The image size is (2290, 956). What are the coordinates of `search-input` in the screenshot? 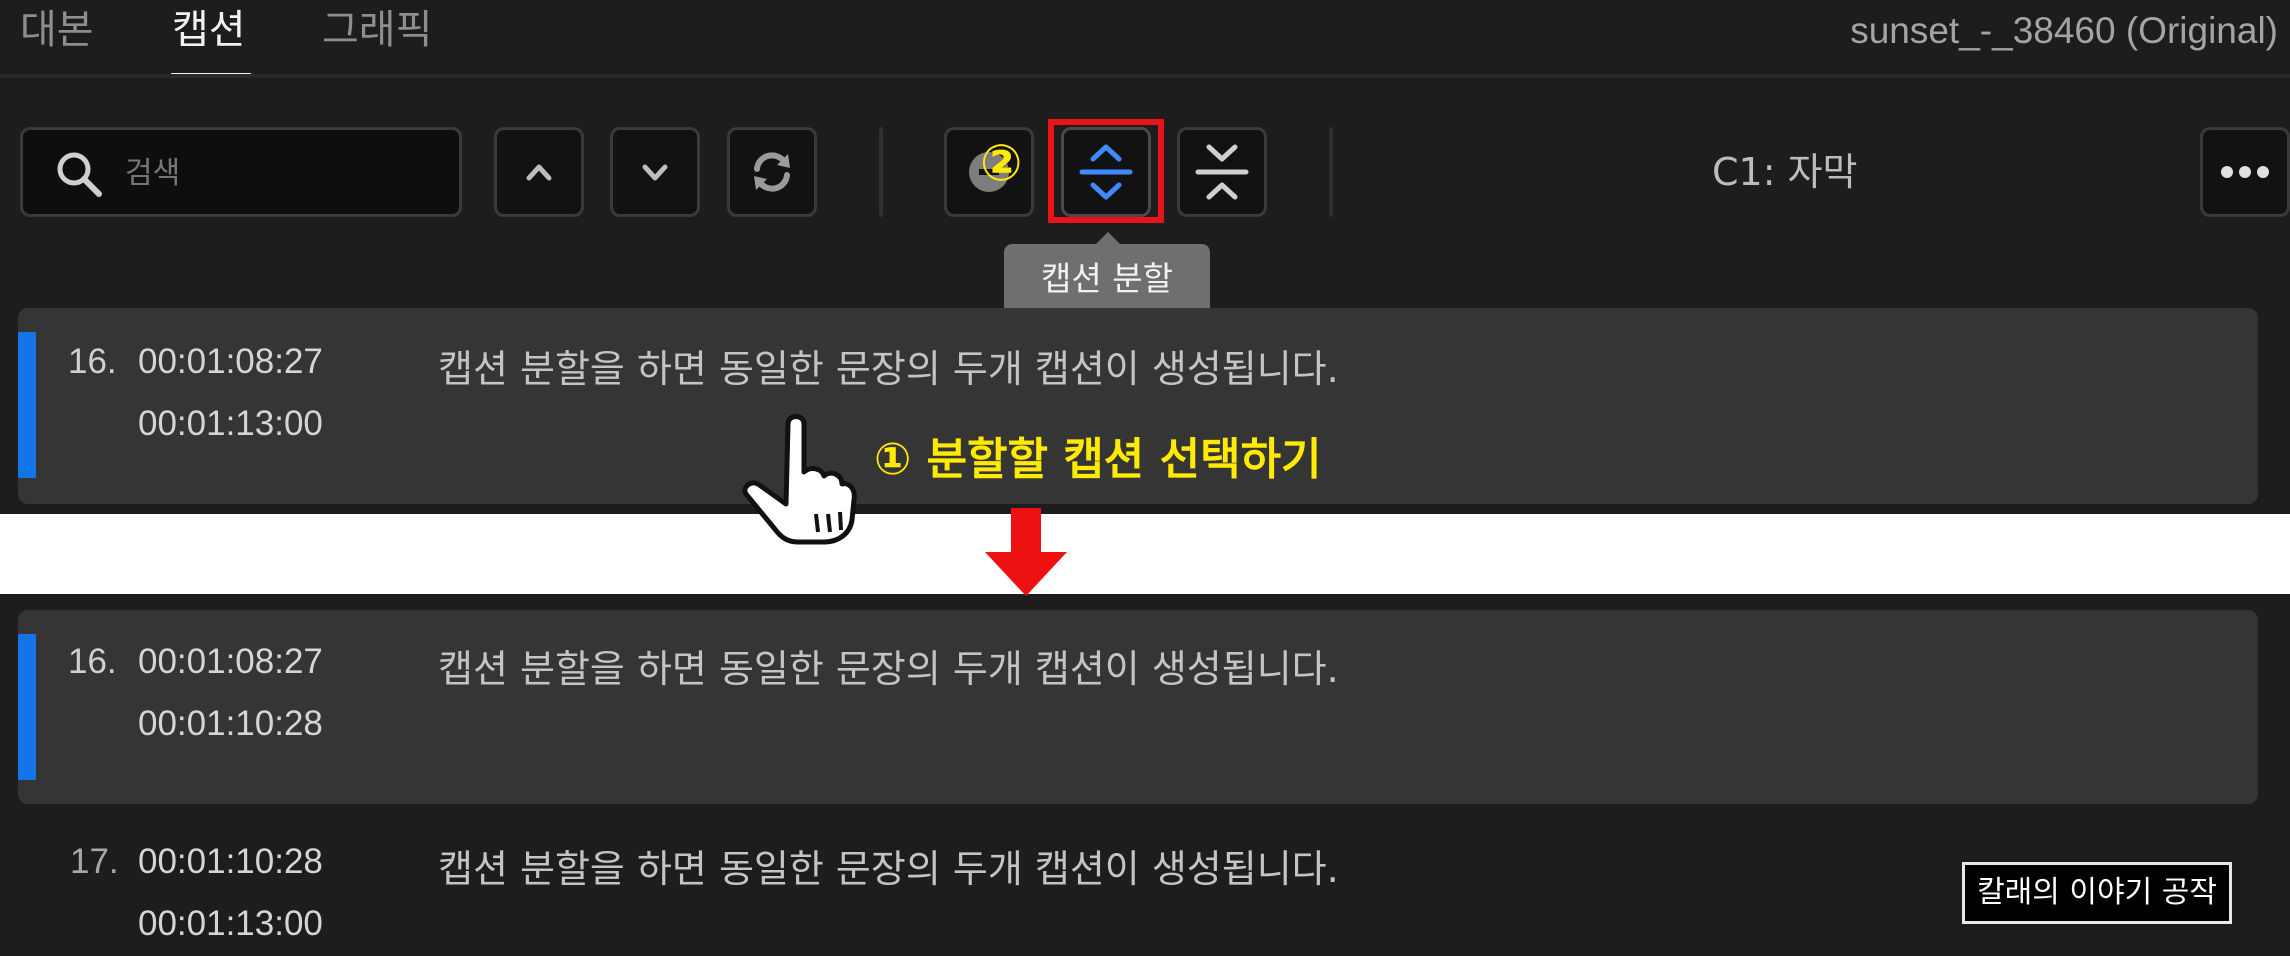 It's located at (285, 173).